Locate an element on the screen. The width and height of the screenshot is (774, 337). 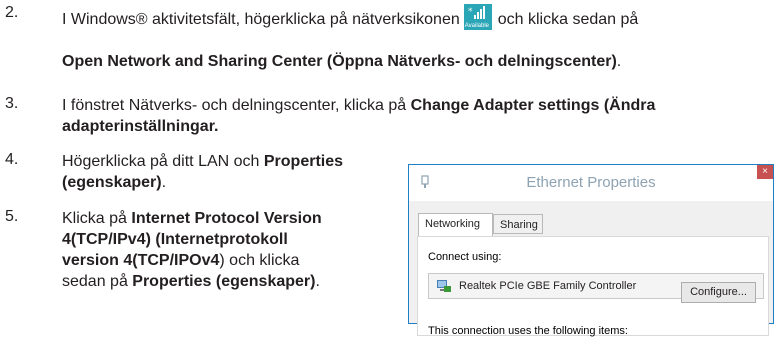
step-2-line1-post: och klicka sedan på is located at coordinates (568, 19).